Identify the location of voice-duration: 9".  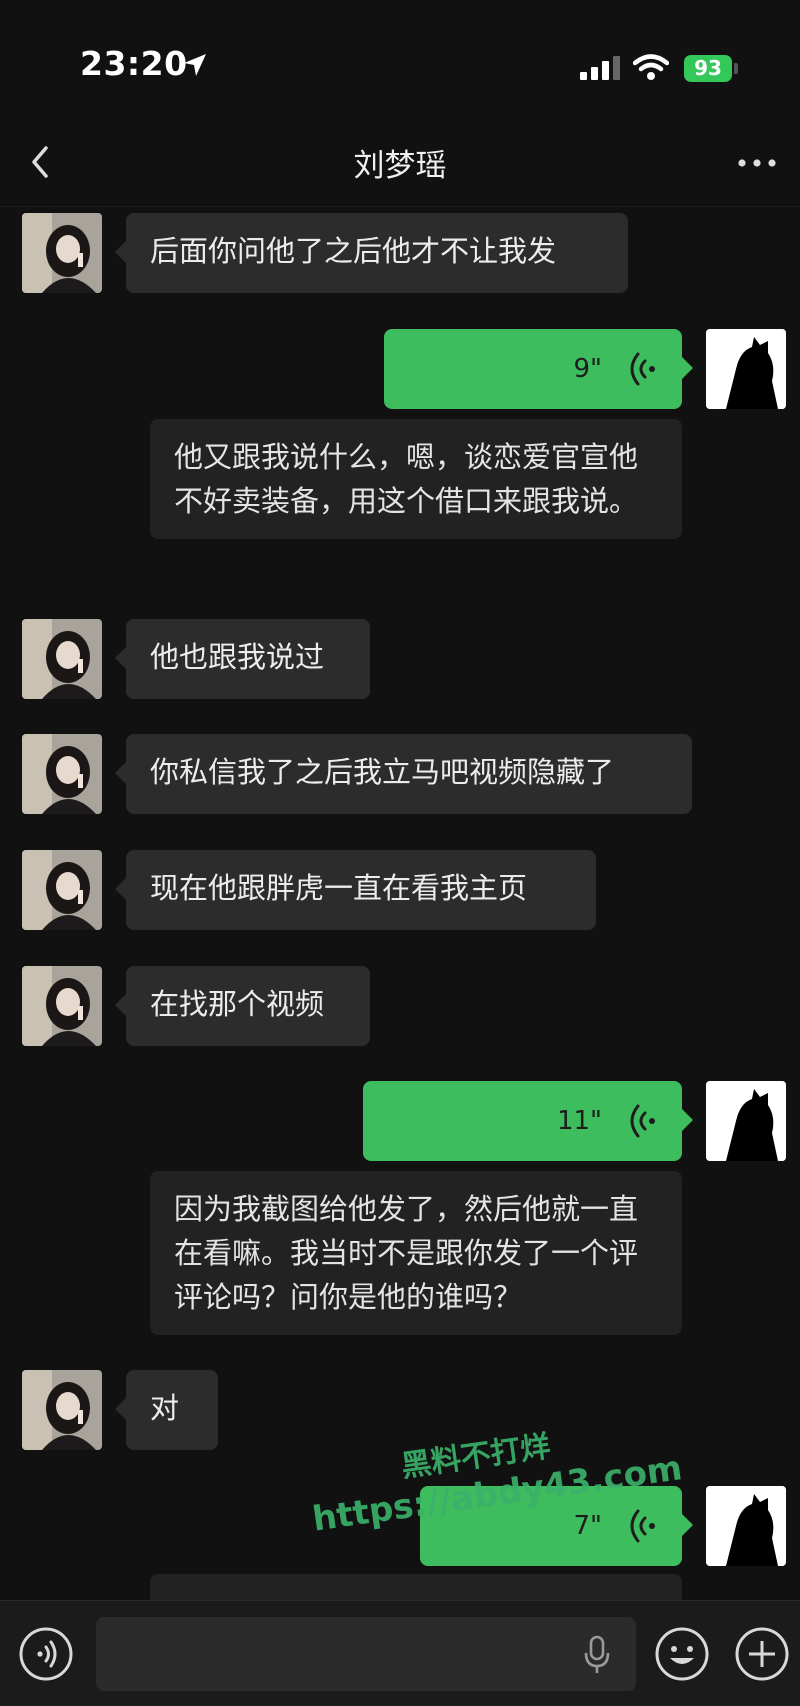
(587, 369).